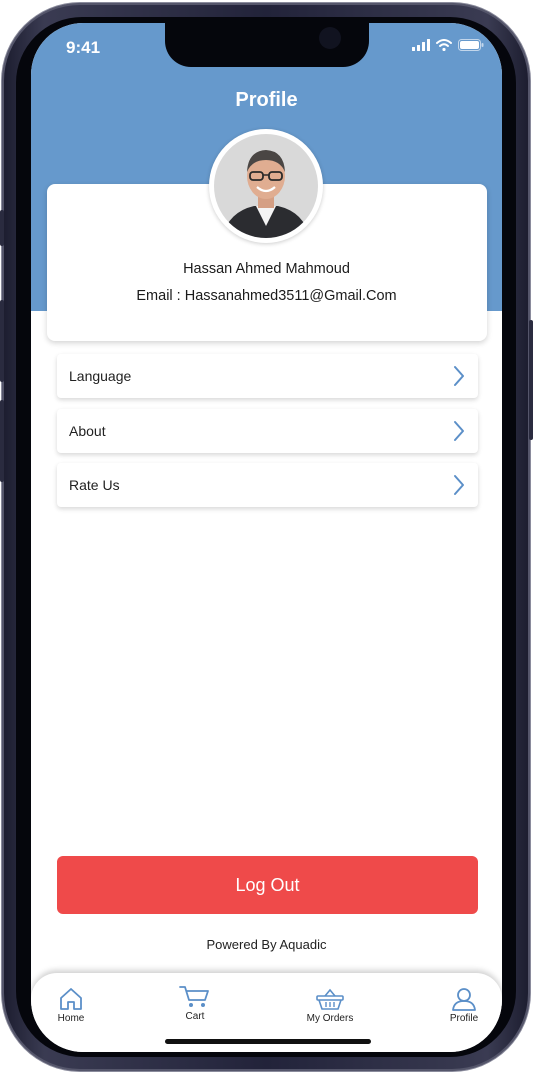 The height and width of the screenshot is (1075, 533). I want to click on menu-item-label: Rate Us, so click(94, 485).